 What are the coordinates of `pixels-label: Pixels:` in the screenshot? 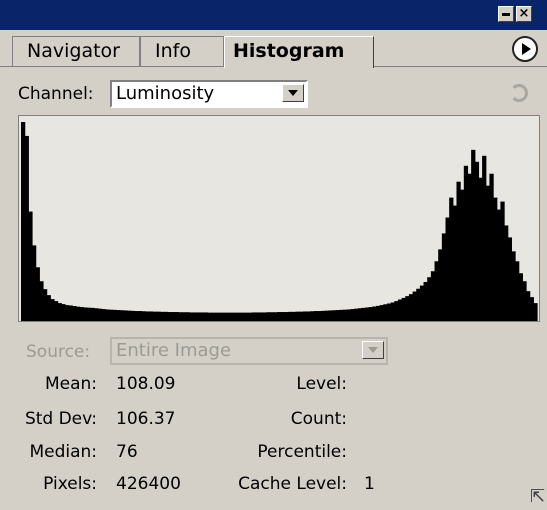 It's located at (70, 484).